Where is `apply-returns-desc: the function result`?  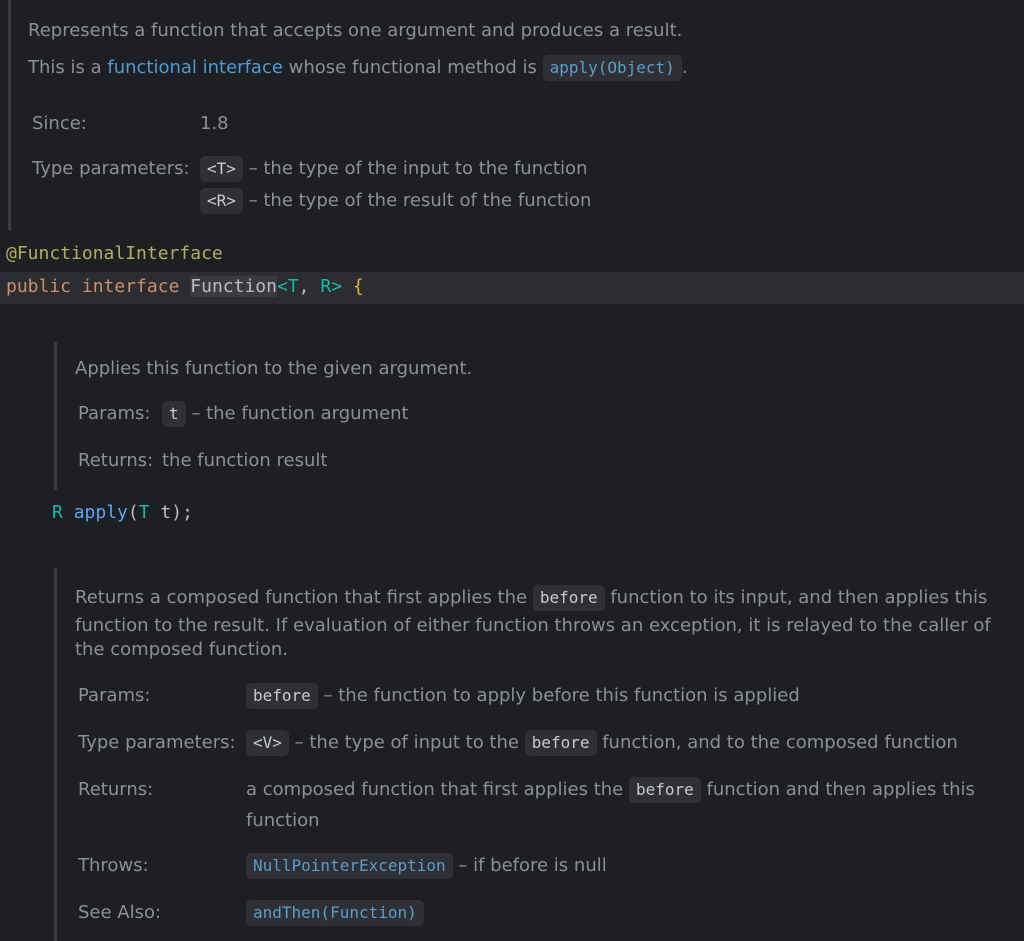
apply-returns-desc: the function result is located at coordinates (245, 460).